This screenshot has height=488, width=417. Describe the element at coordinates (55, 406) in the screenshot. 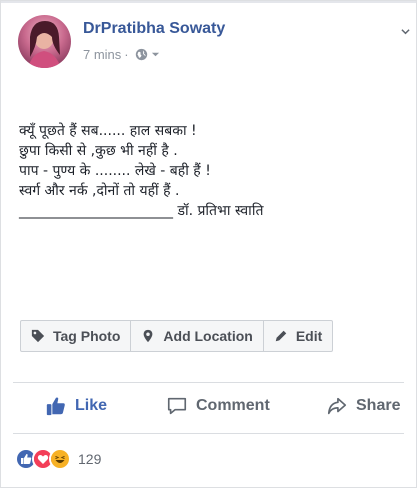

I see `thumbs-up-icon` at that location.